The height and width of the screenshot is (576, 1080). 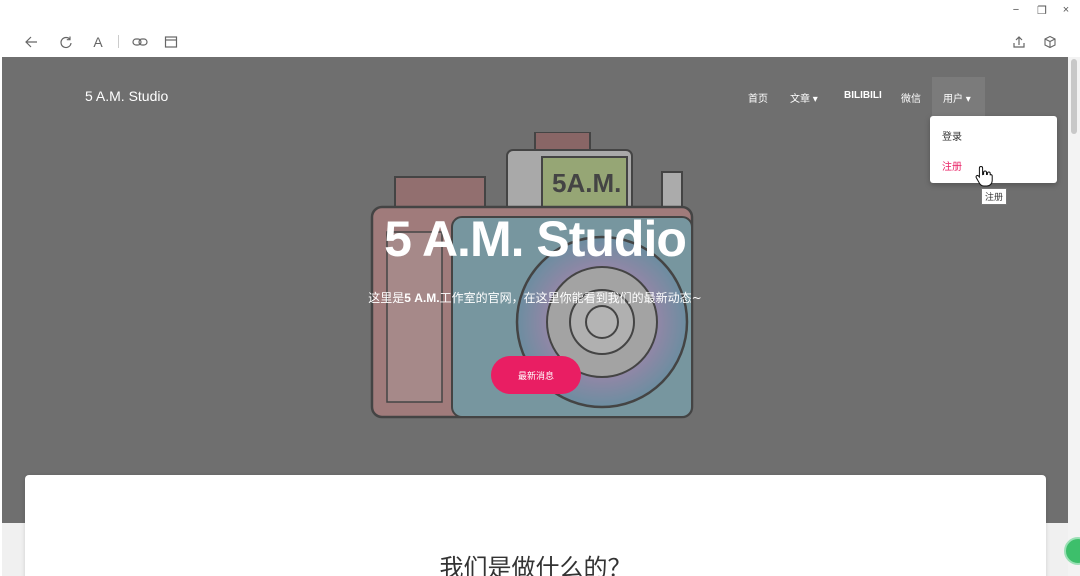 What do you see at coordinates (1016, 10) in the screenshot?
I see `minimize-button: −` at bounding box center [1016, 10].